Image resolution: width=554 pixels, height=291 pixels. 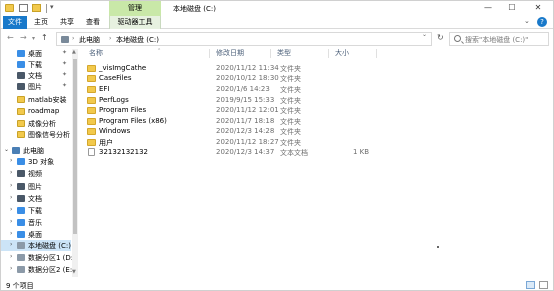 What do you see at coordinates (319, 100) in the screenshot?
I see `file-row: PerfLogs 2019/9/15 15:33 文件夹` at bounding box center [319, 100].